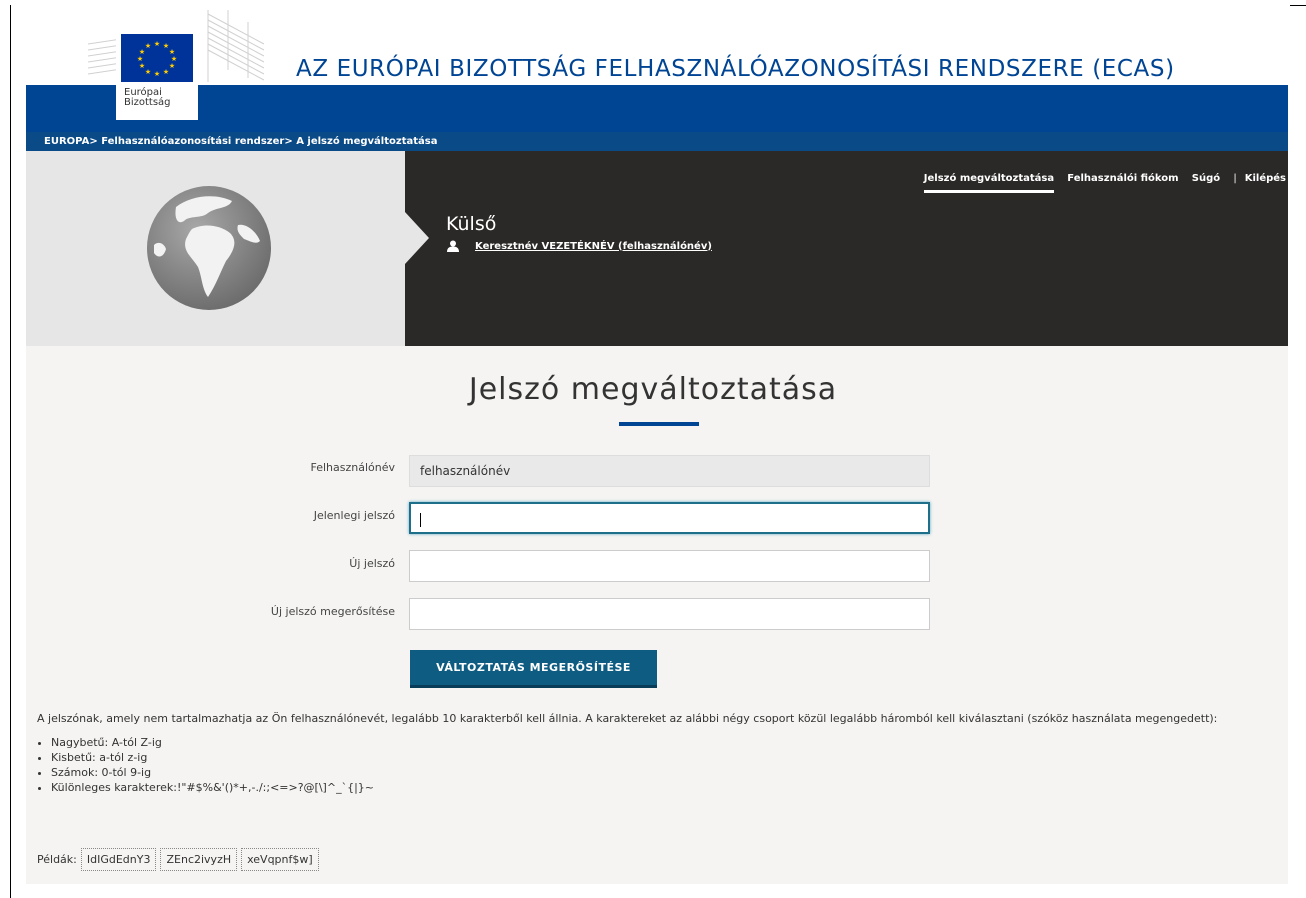 The image size is (1306, 898). Describe the element at coordinates (280, 859) in the screenshot. I see `example-password: xeVqpnf$w]` at that location.